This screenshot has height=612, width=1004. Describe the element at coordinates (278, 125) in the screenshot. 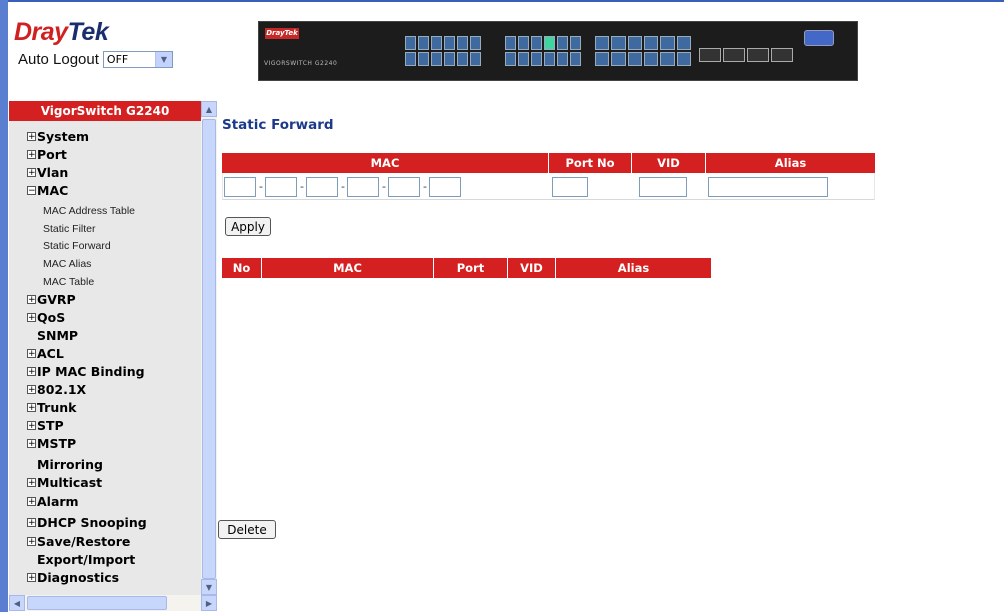

I see `page-title: Static Forward` at that location.